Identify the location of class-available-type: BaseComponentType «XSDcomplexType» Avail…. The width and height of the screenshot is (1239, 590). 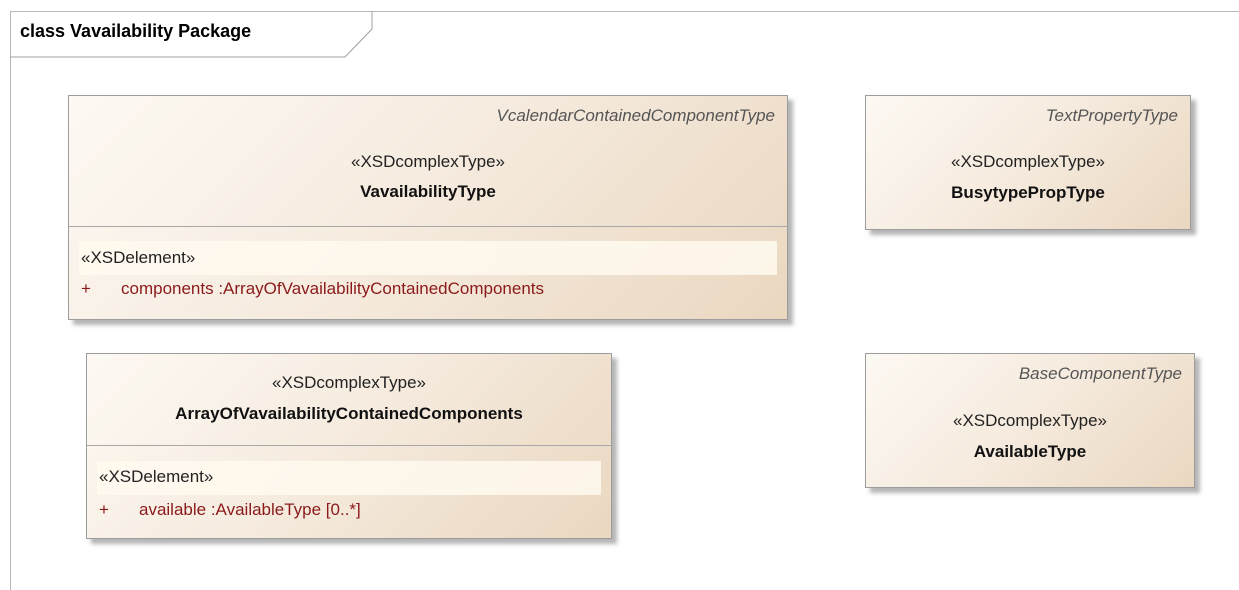
(1030, 420).